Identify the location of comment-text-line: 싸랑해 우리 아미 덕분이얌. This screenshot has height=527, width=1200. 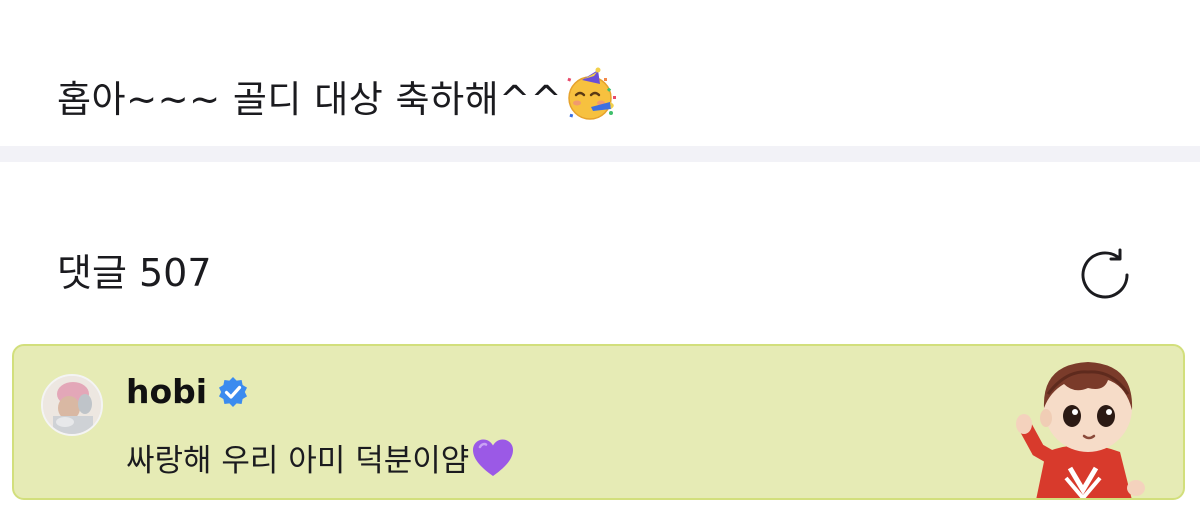
(320, 463).